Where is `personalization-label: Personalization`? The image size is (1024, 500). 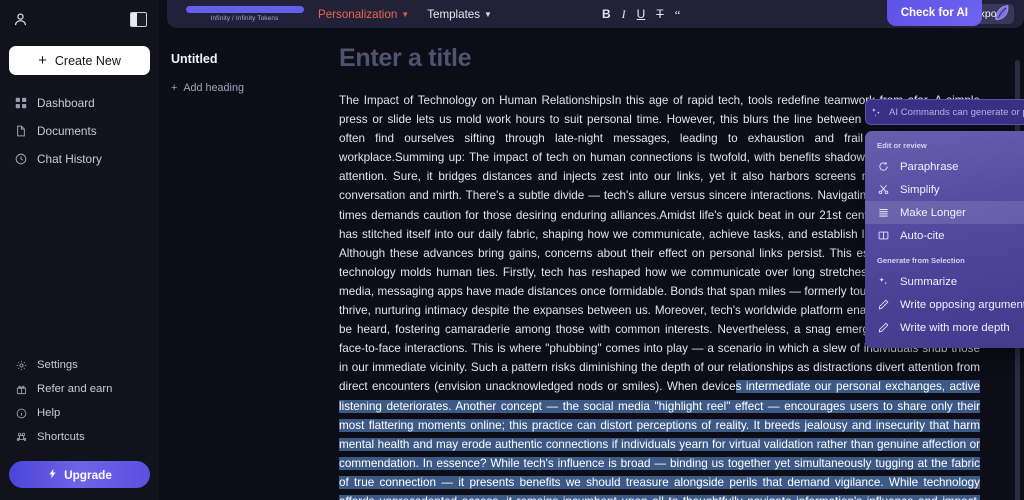
personalization-label: Personalization is located at coordinates (358, 14).